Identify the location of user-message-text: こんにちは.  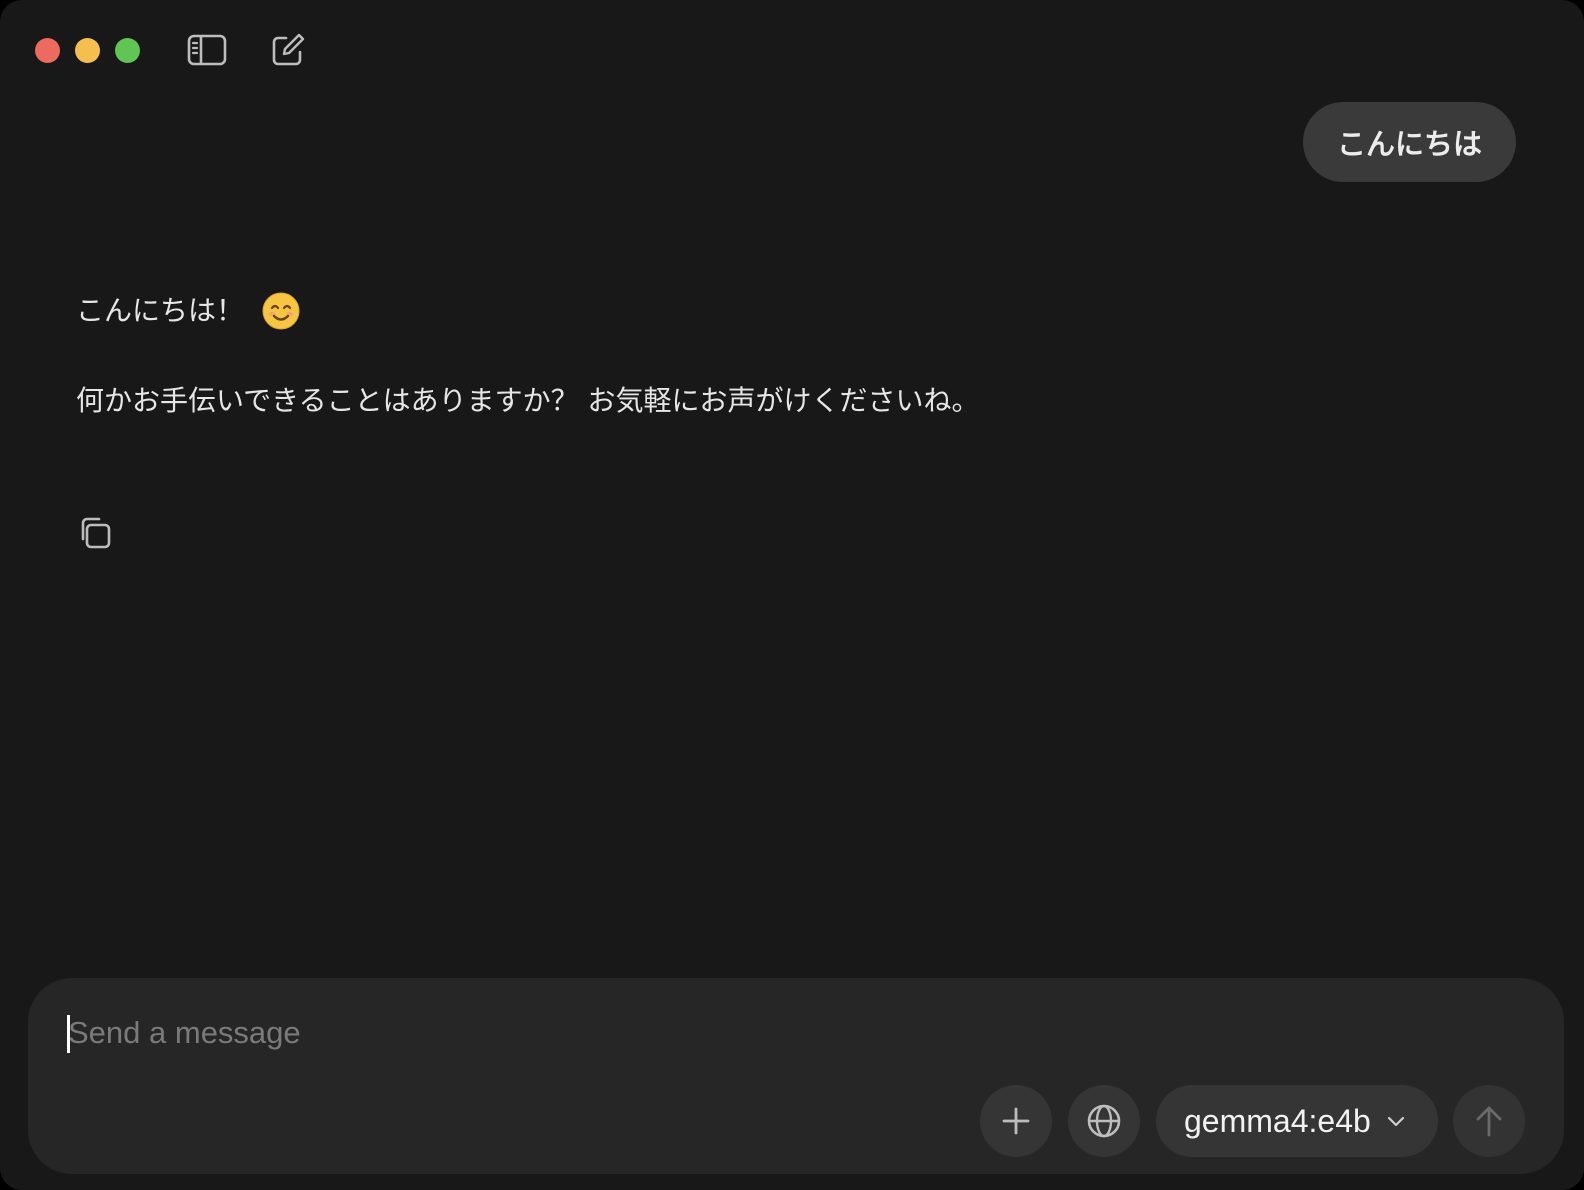
(1409, 144).